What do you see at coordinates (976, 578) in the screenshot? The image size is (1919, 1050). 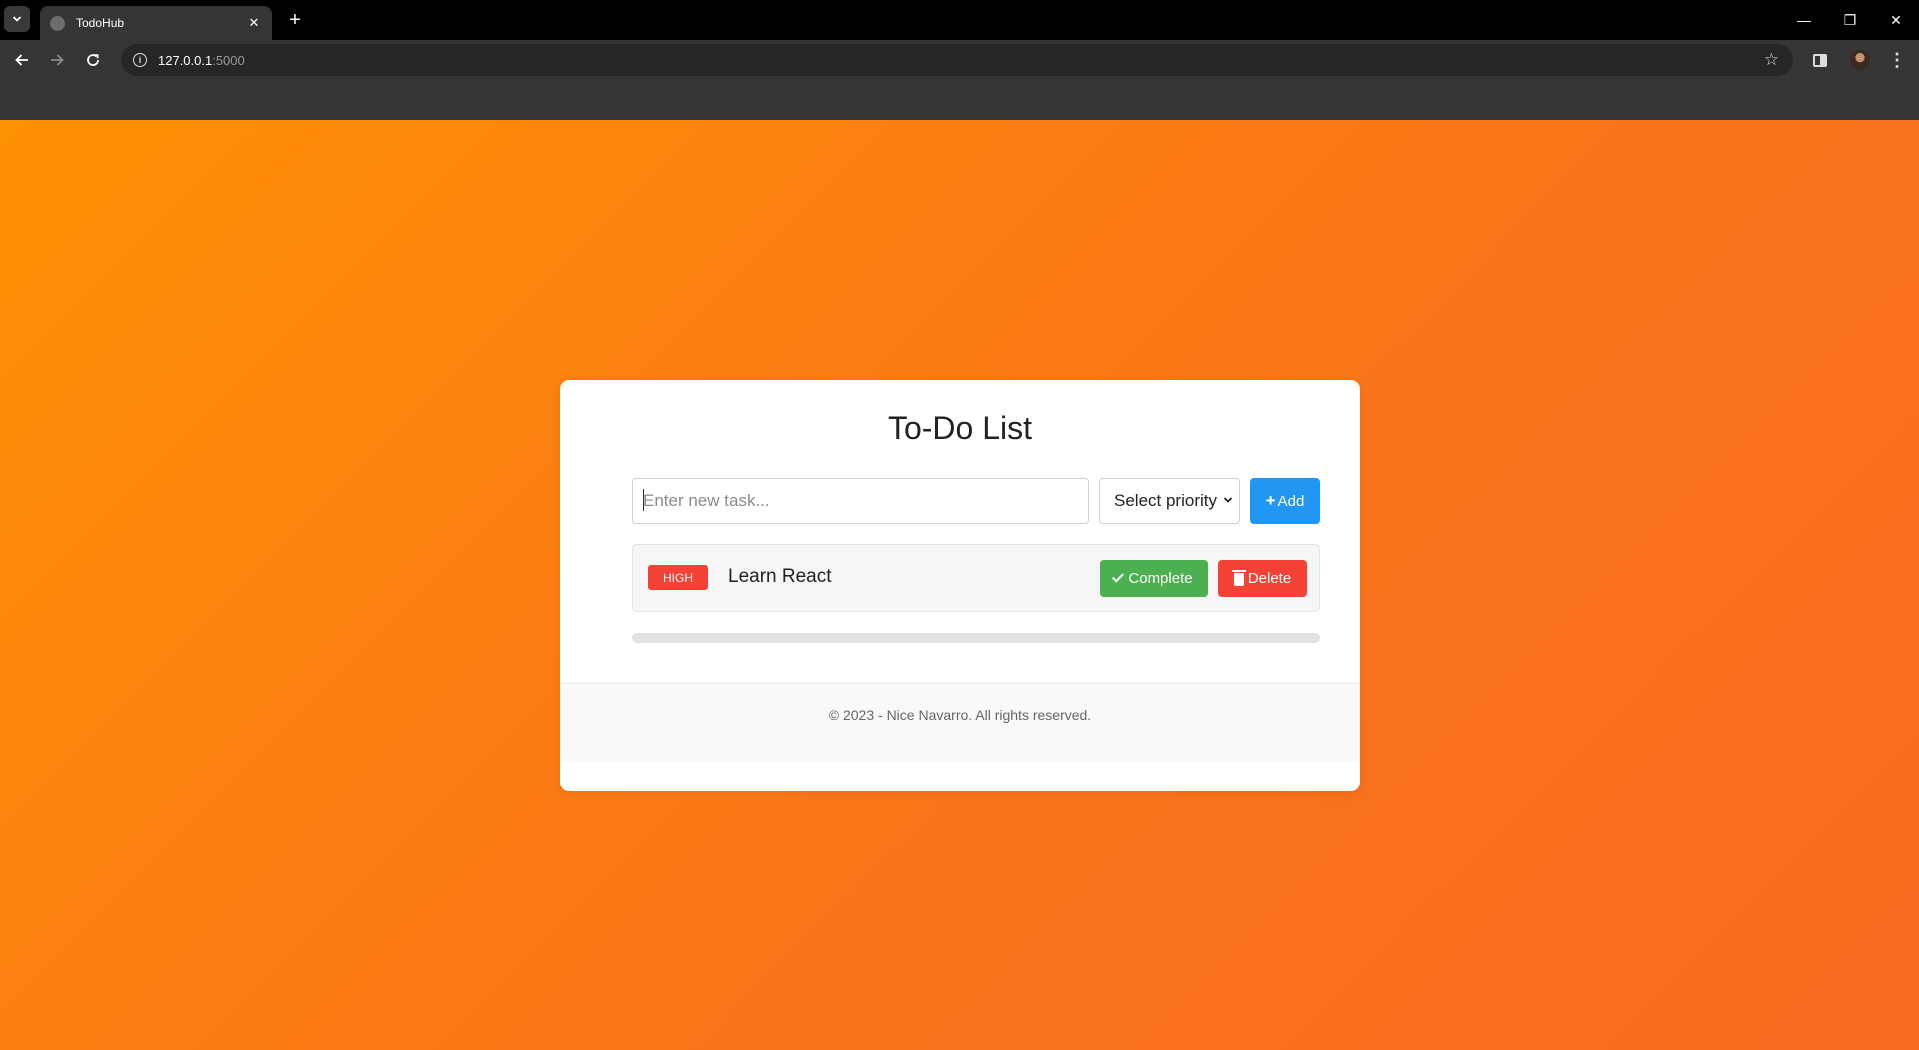 I see `task-item: HIGH Learn React Complete Delete` at bounding box center [976, 578].